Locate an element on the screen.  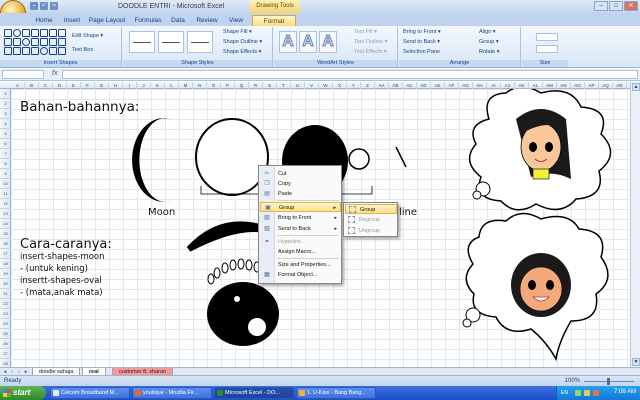
column-header: AB is located at coordinates (396, 85).